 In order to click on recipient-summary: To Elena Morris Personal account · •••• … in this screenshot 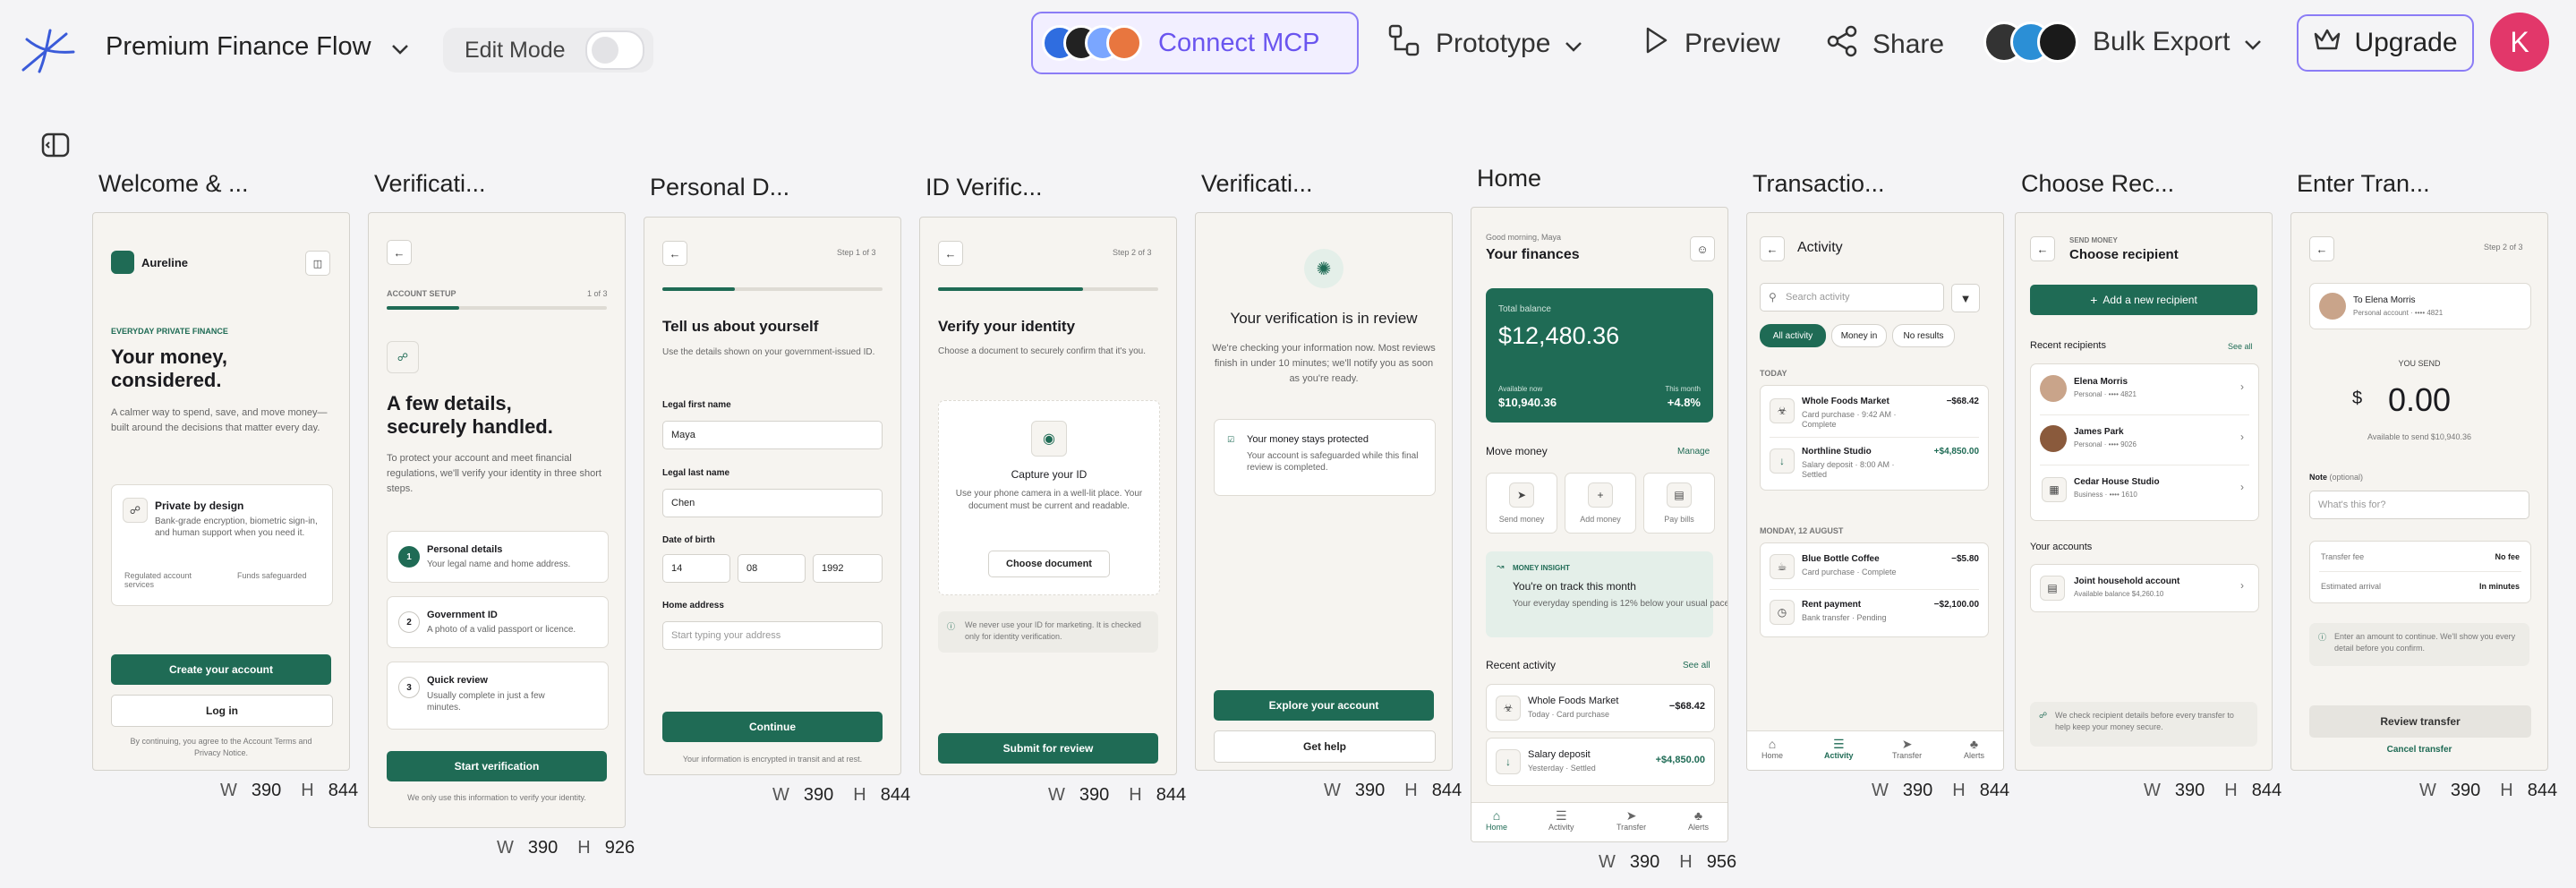, I will do `click(2420, 306)`.